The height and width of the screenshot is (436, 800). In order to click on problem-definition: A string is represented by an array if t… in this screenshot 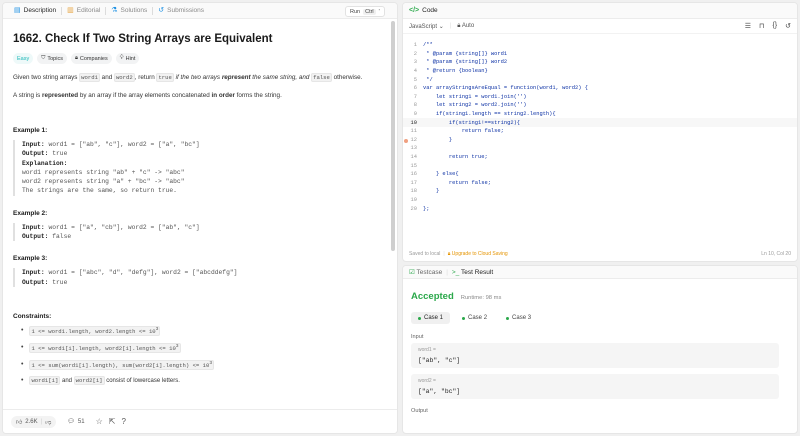, I will do `click(147, 96)`.